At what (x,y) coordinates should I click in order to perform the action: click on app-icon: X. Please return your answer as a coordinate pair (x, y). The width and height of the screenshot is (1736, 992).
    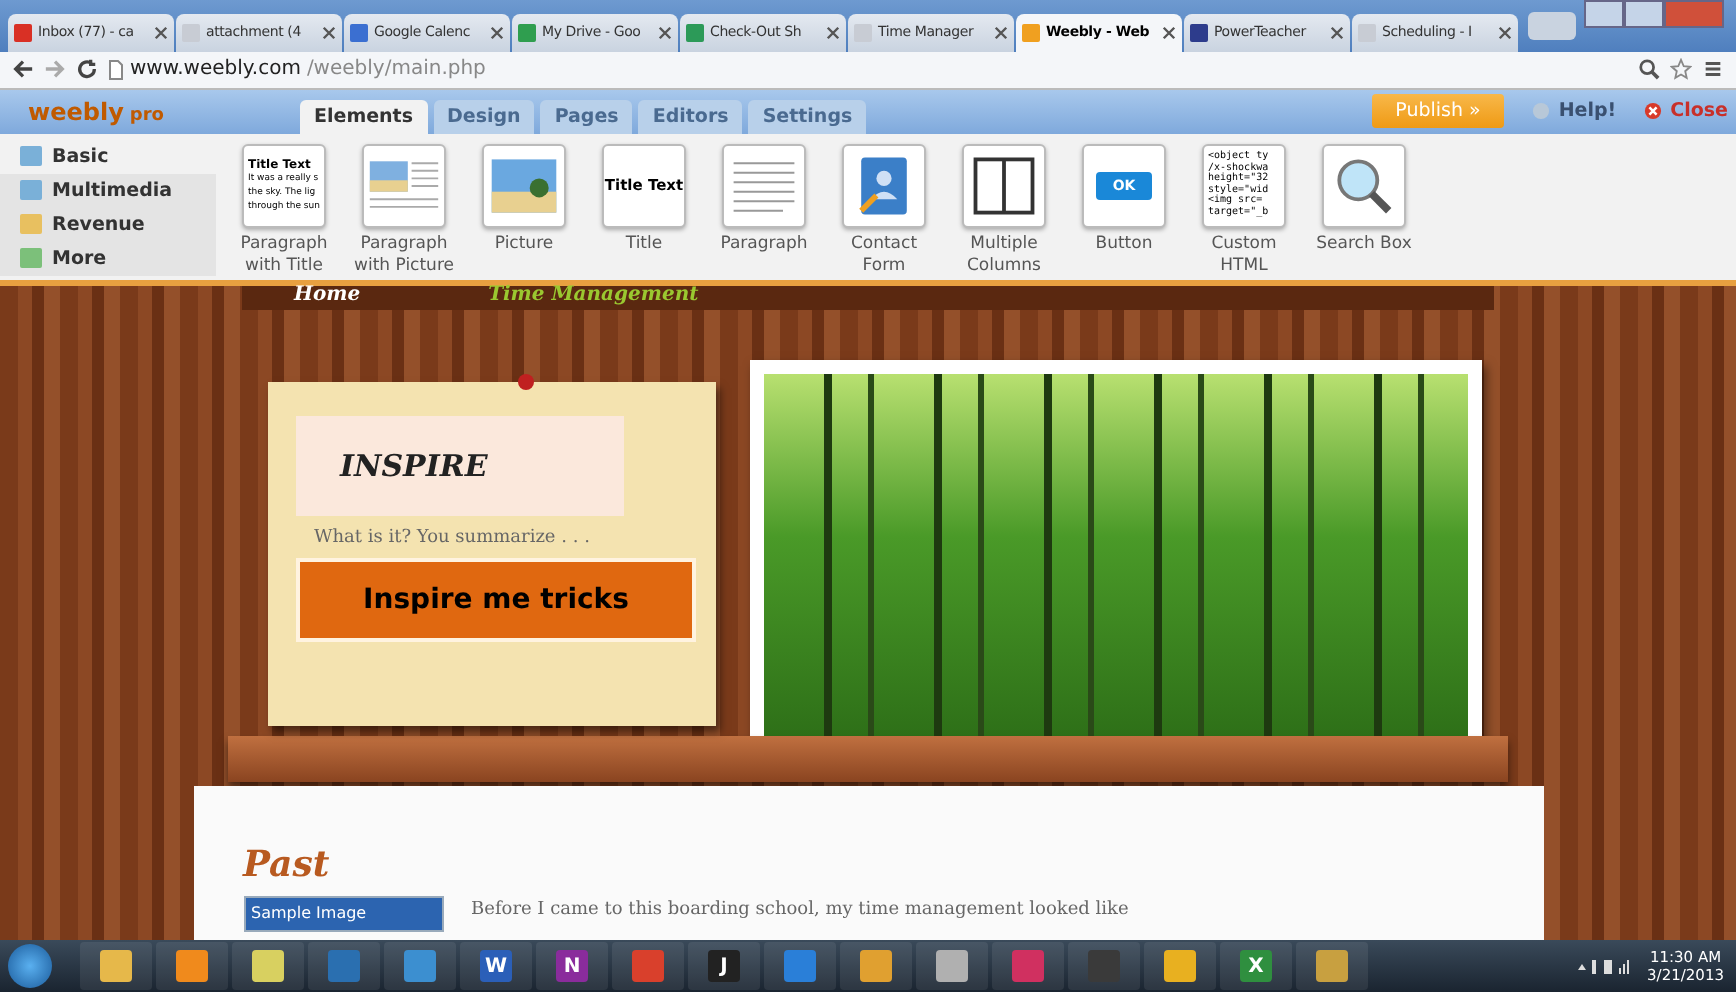
    Looking at the image, I should click on (1256, 966).